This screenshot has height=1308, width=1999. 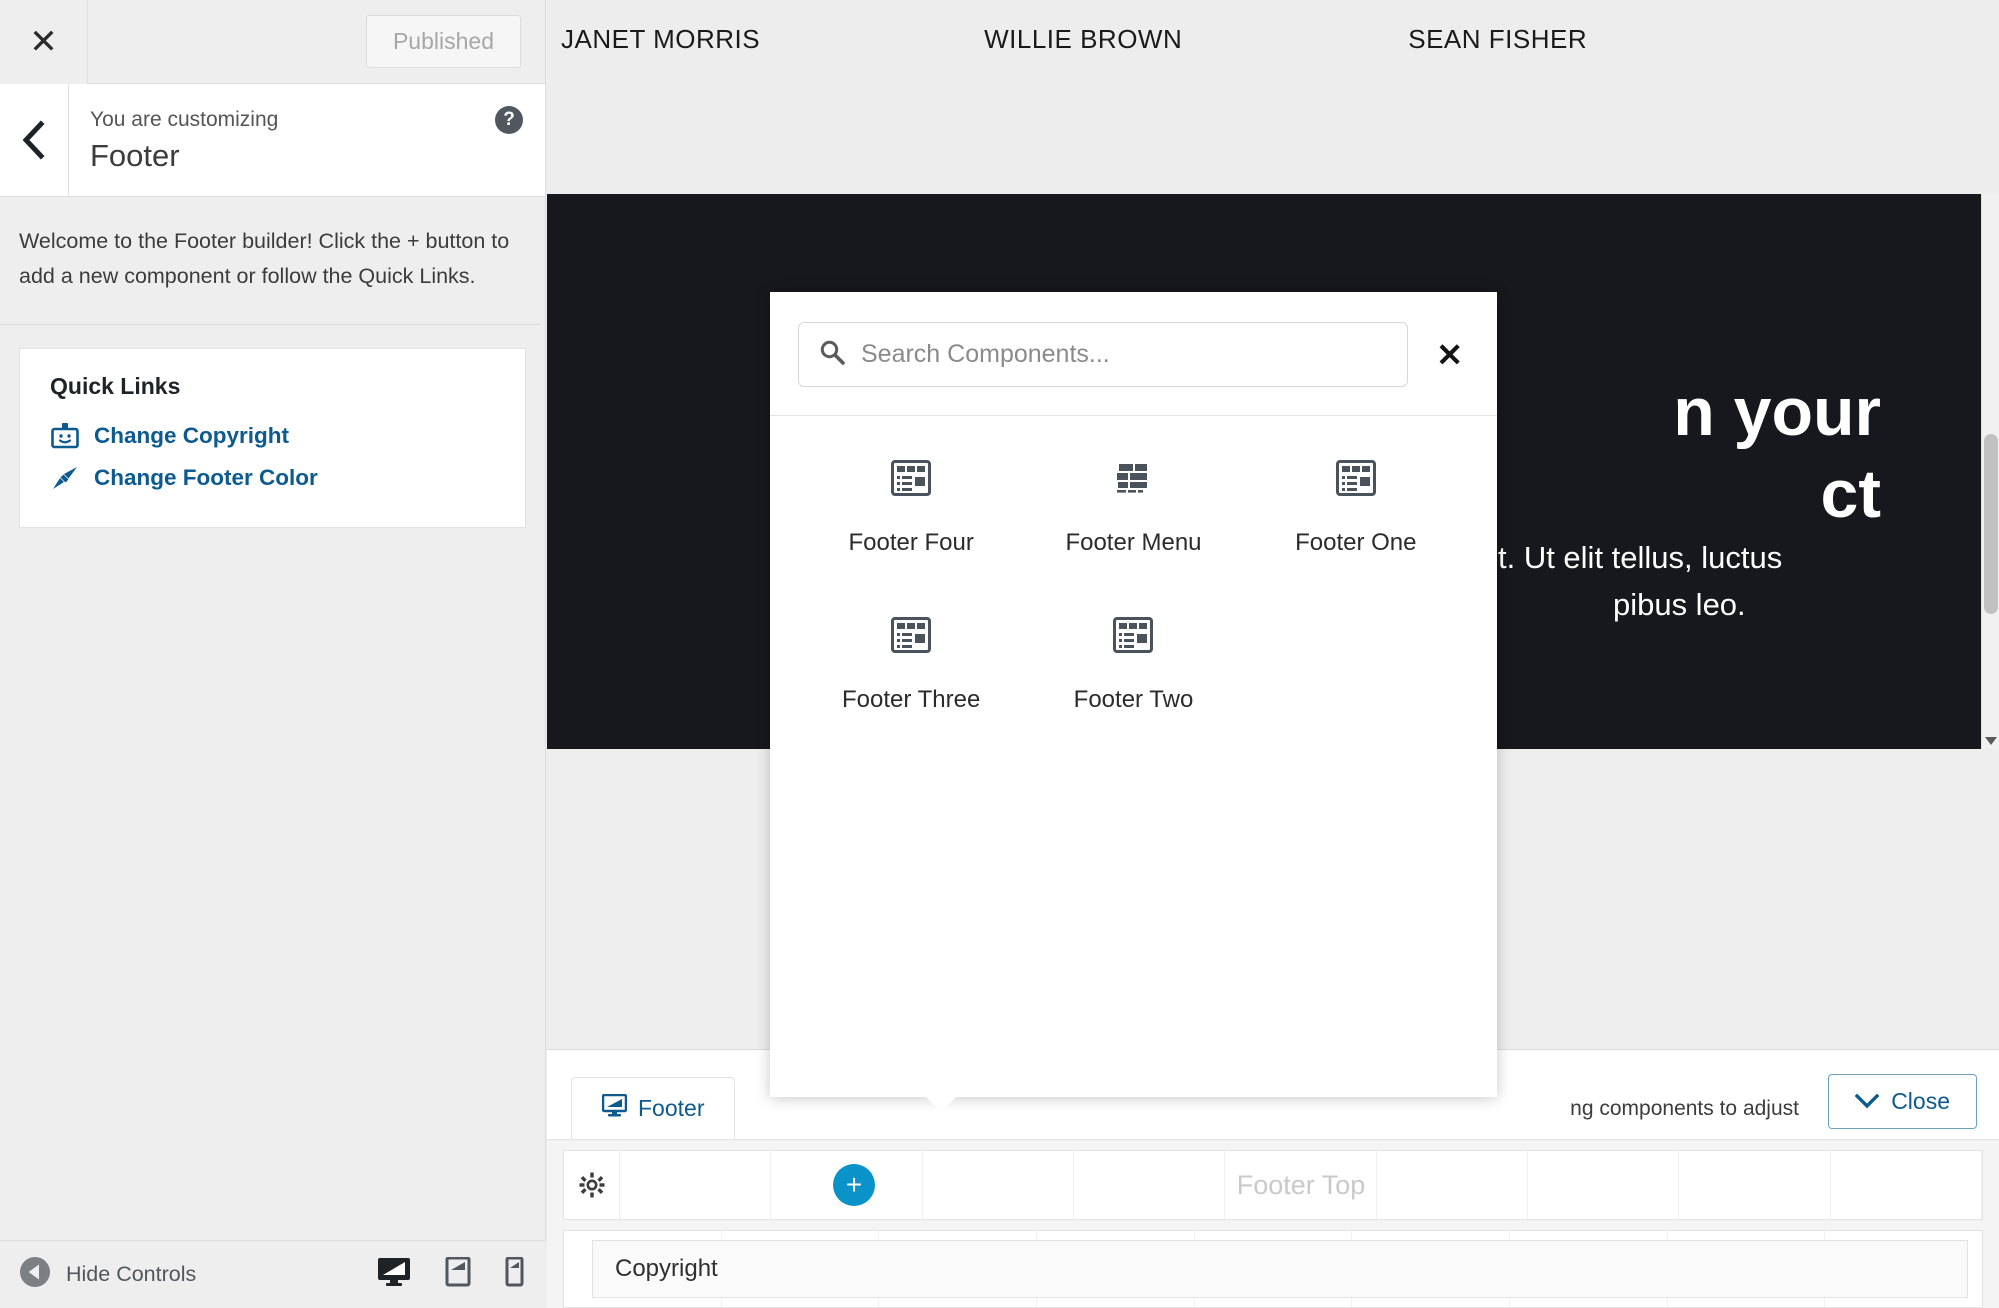 What do you see at coordinates (1991, 741) in the screenshot?
I see `scroll-down-arrow-icon` at bounding box center [1991, 741].